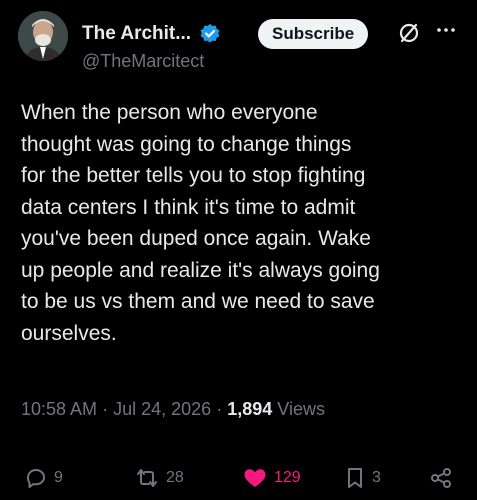  What do you see at coordinates (69, 333) in the screenshot?
I see `tweet-text-line: ourselves.` at bounding box center [69, 333].